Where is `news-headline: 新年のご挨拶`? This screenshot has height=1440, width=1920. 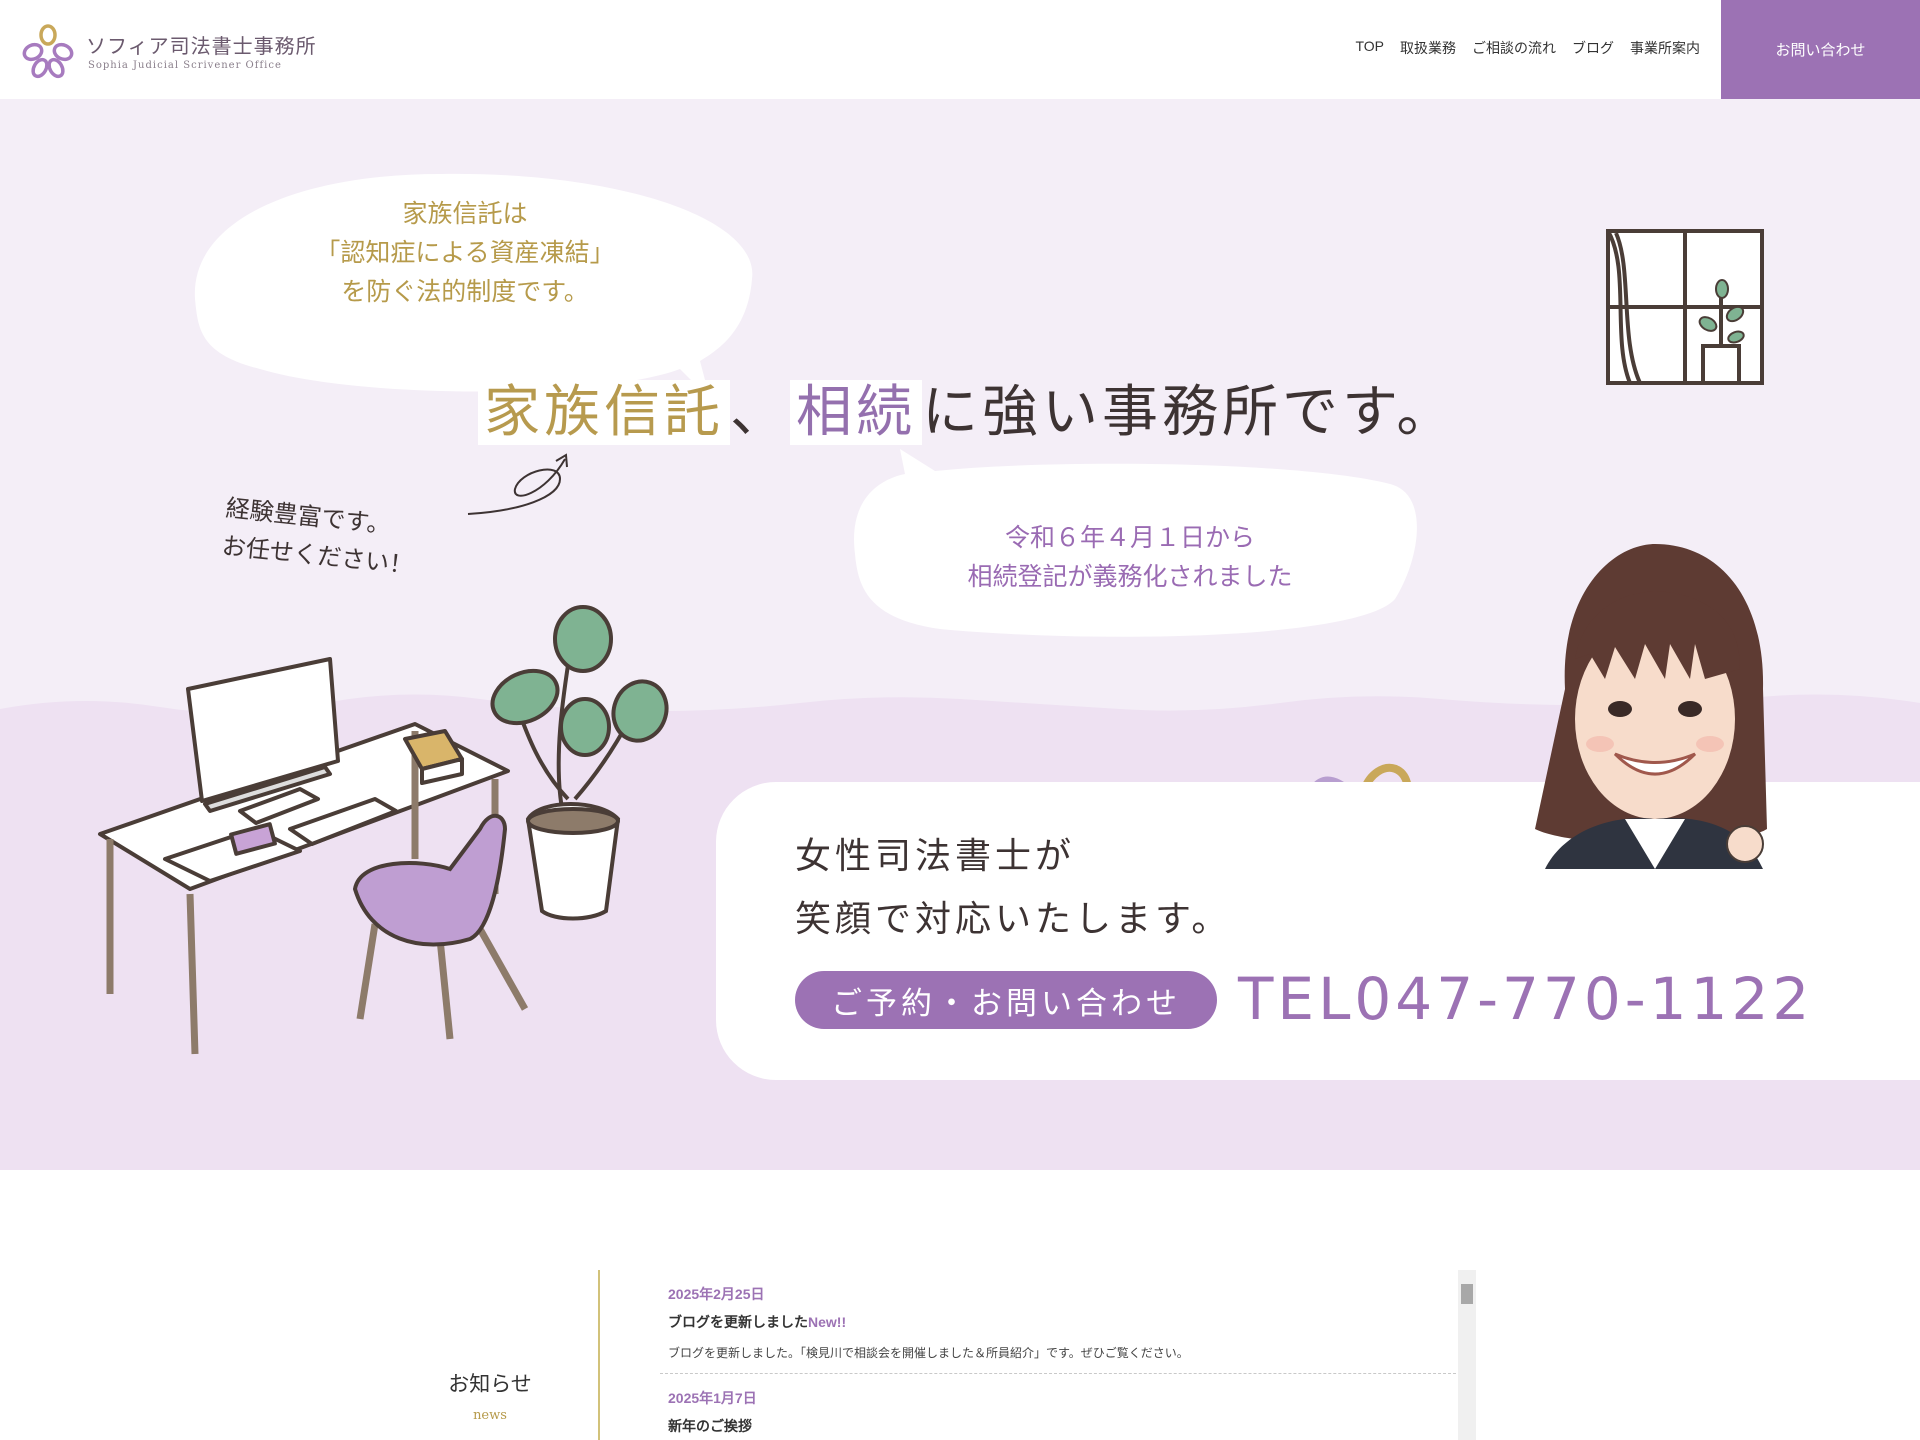
news-headline: 新年のご挨拶 is located at coordinates (1058, 1426).